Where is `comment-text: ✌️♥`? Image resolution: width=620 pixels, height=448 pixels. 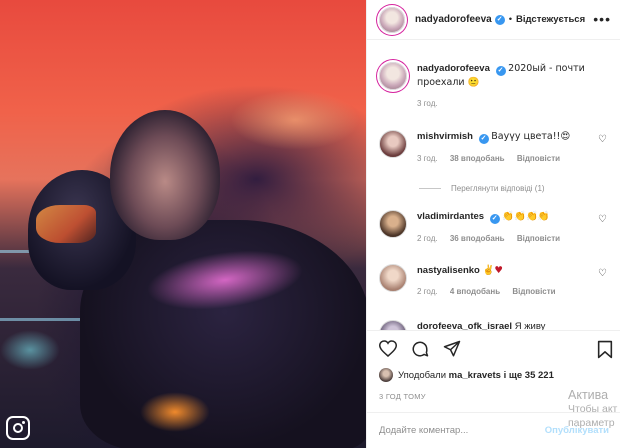
comment-text: ✌️♥ is located at coordinates (492, 270).